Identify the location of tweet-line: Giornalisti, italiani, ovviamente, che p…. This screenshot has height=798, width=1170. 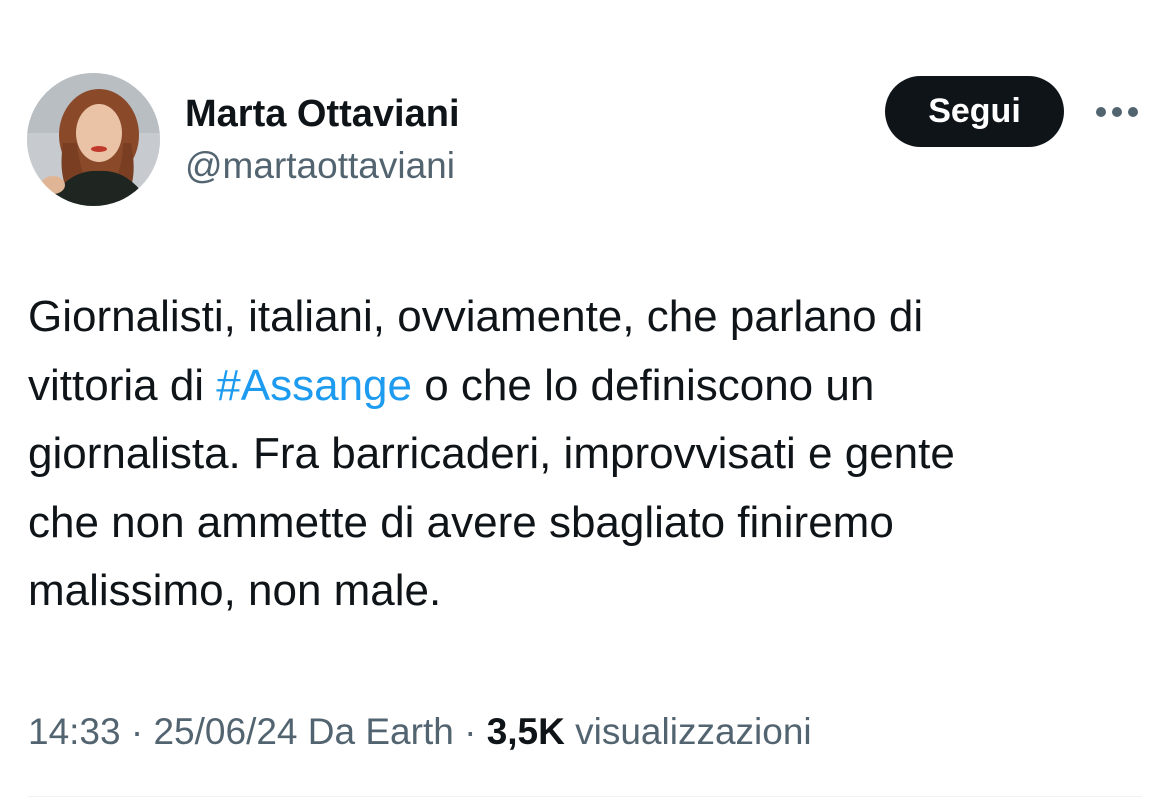
(476, 316).